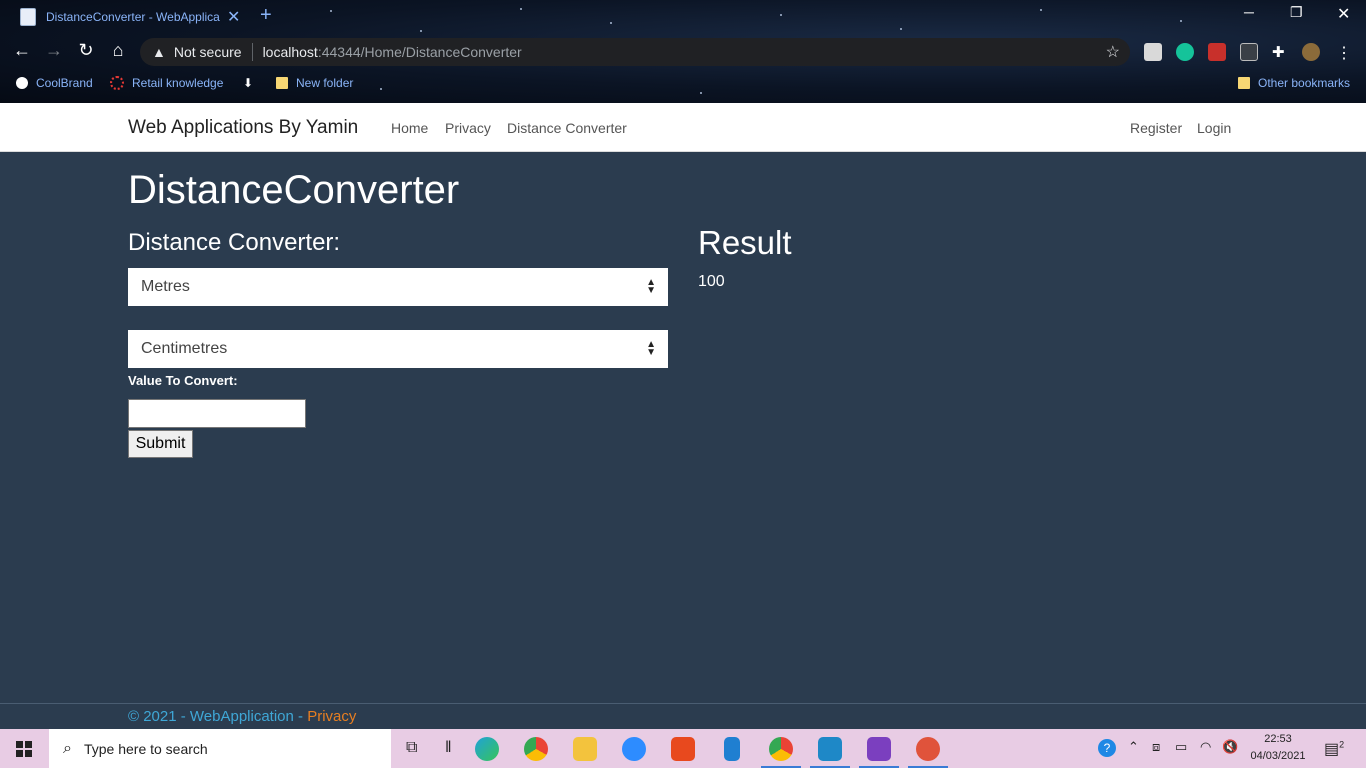 This screenshot has height=768, width=1366. Describe the element at coordinates (1113, 52) in the screenshot. I see `bookmark-star-icon: ☆` at that location.